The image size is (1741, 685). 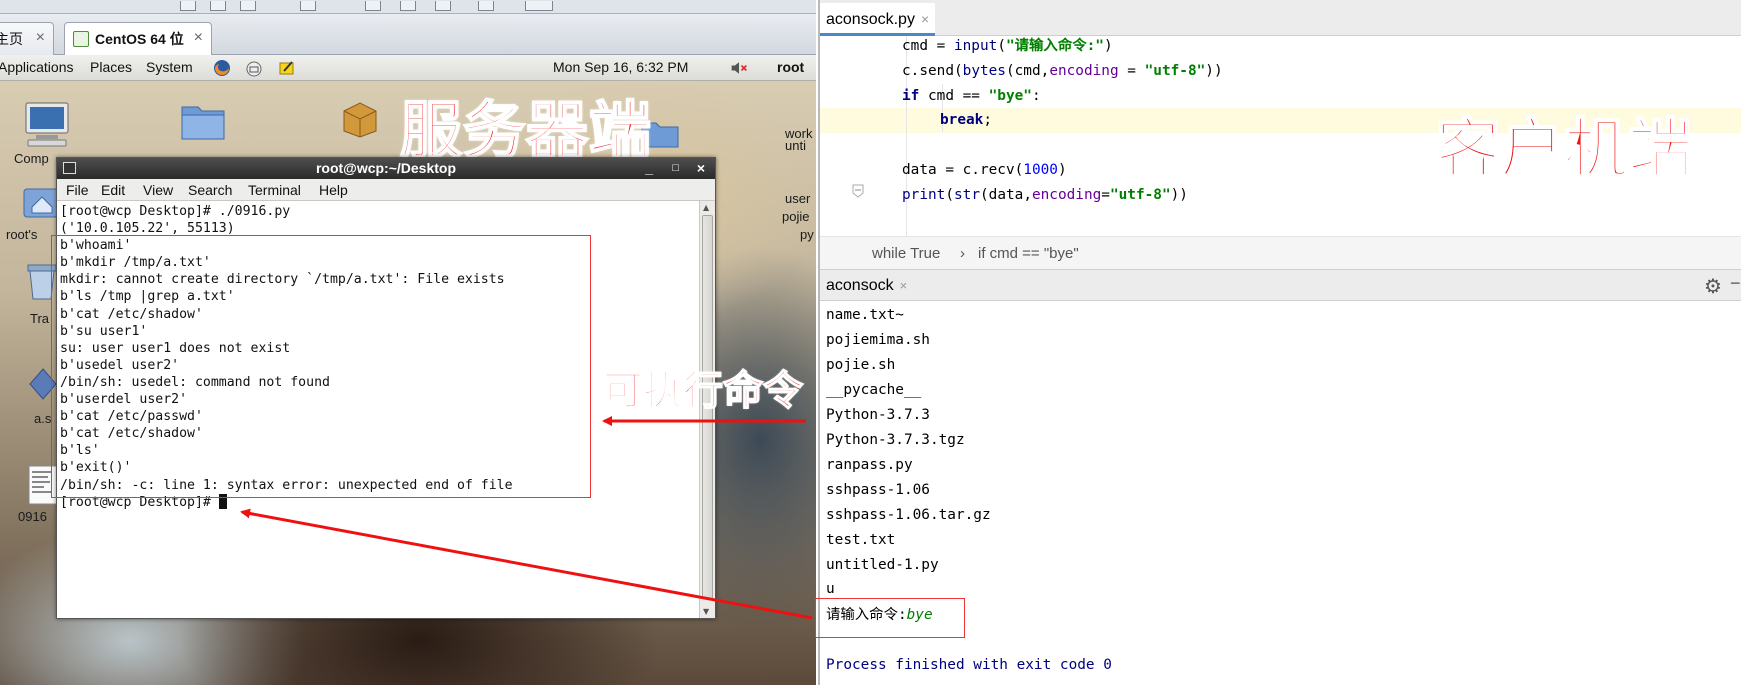 I want to click on client-side-annotation: 客户机端, so click(x=1564, y=150).